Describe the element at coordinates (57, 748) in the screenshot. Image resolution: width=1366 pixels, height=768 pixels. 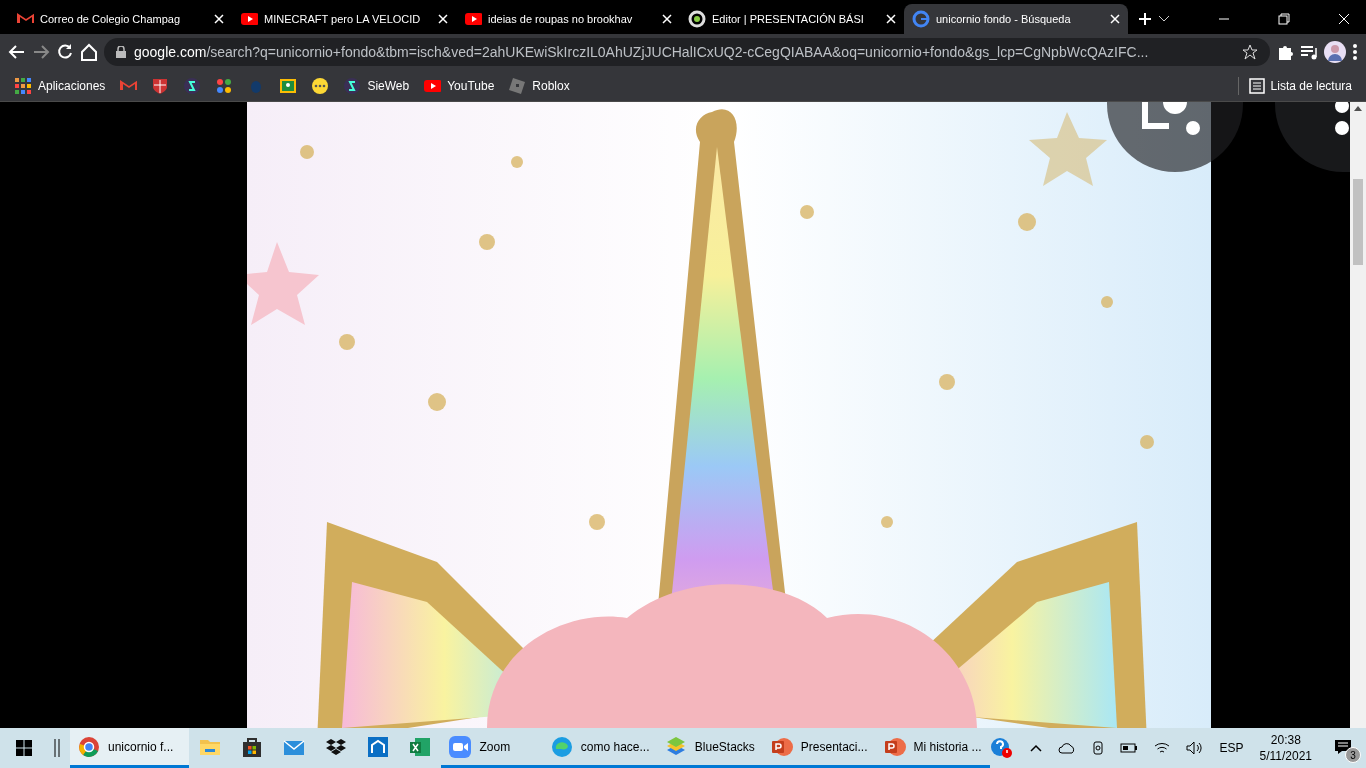
I see `task-view-icon` at that location.